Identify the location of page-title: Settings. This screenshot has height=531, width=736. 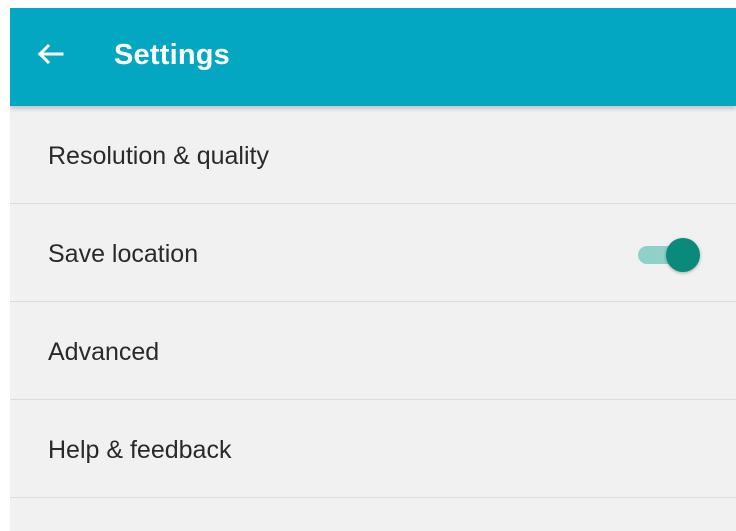
(172, 55).